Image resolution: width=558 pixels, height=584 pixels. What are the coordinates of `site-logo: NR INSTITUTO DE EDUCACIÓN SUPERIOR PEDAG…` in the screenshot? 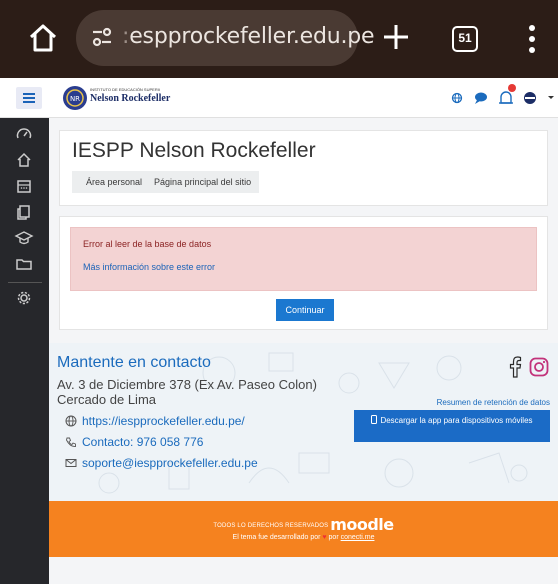 It's located at (116, 98).